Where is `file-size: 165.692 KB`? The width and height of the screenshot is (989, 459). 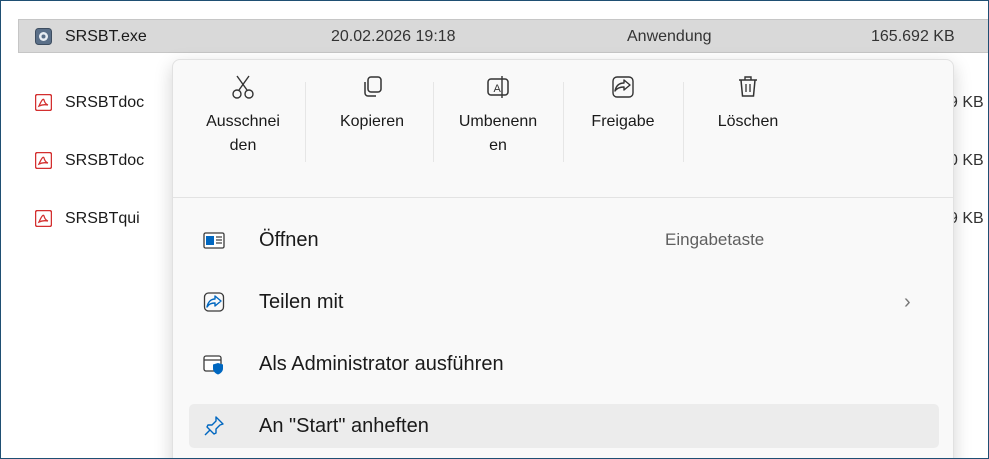
file-size: 165.692 KB is located at coordinates (913, 36).